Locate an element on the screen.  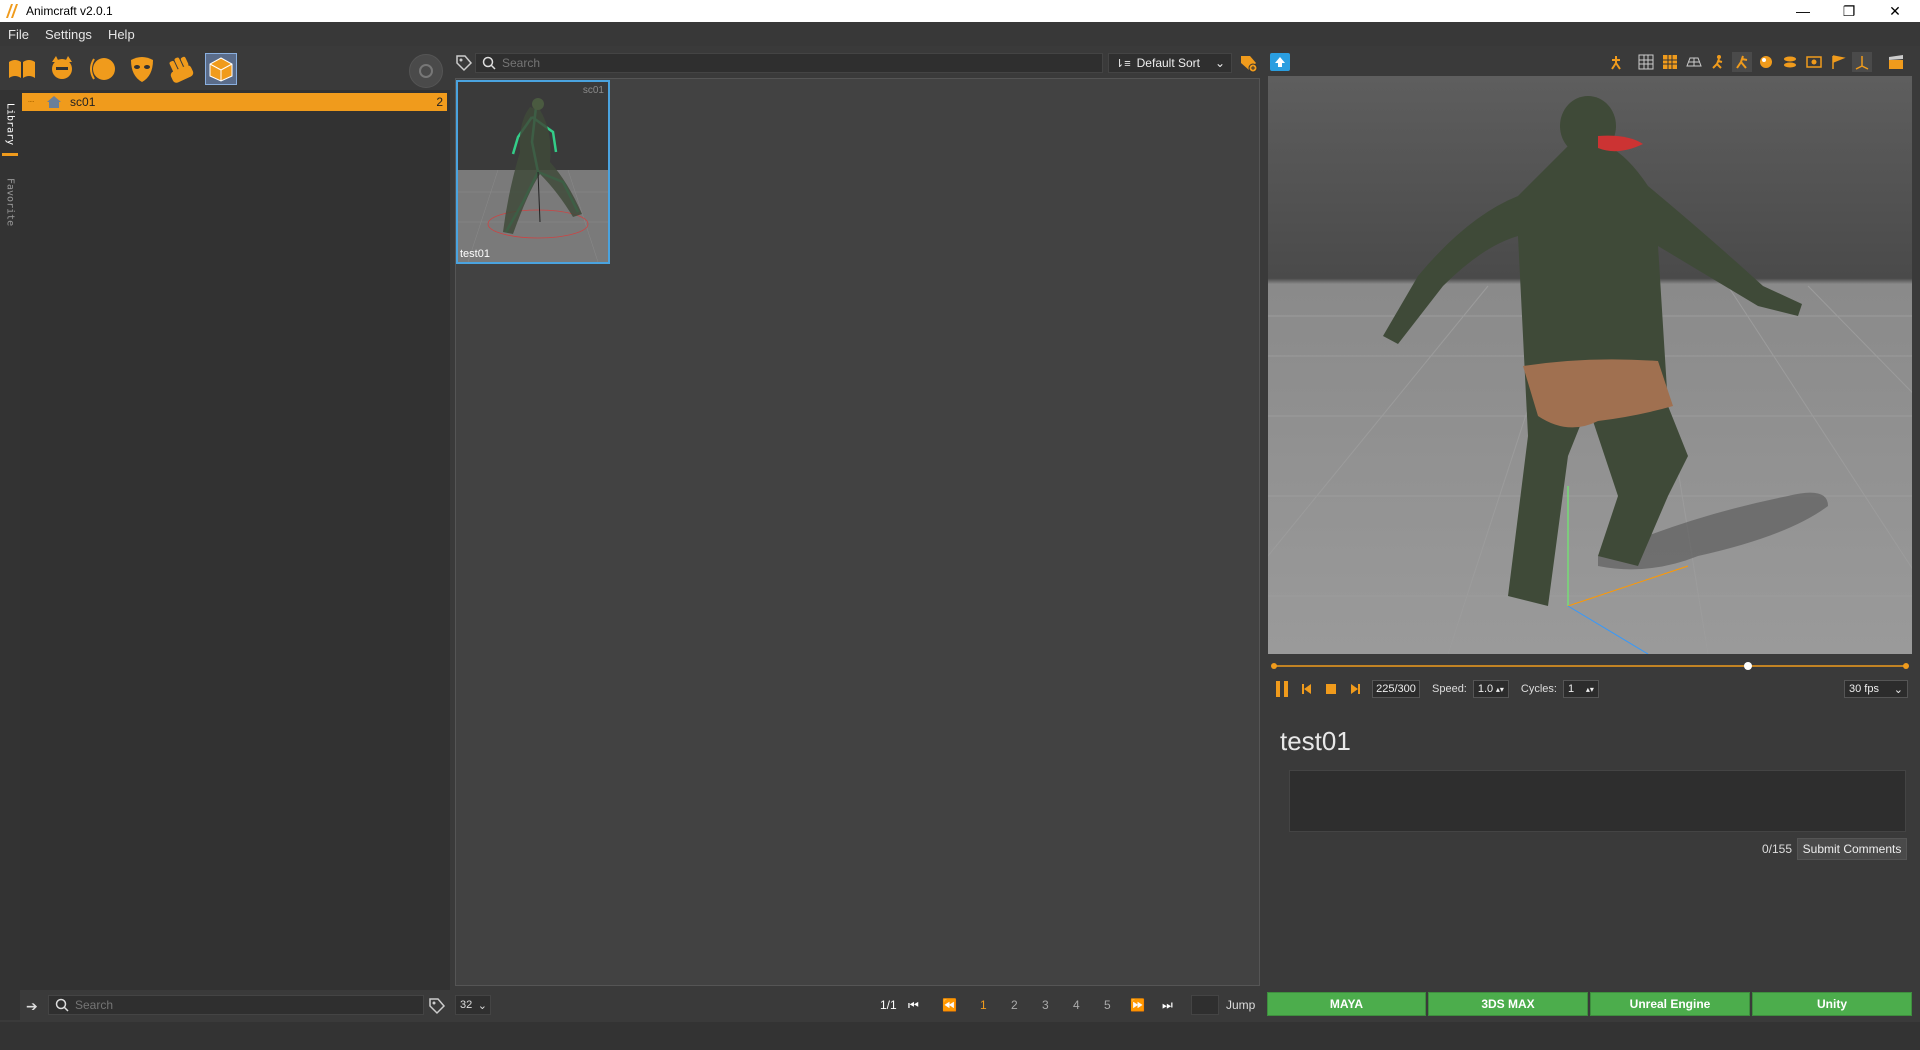
first-page-icon: ⏮ is located at coordinates (913, 1005).